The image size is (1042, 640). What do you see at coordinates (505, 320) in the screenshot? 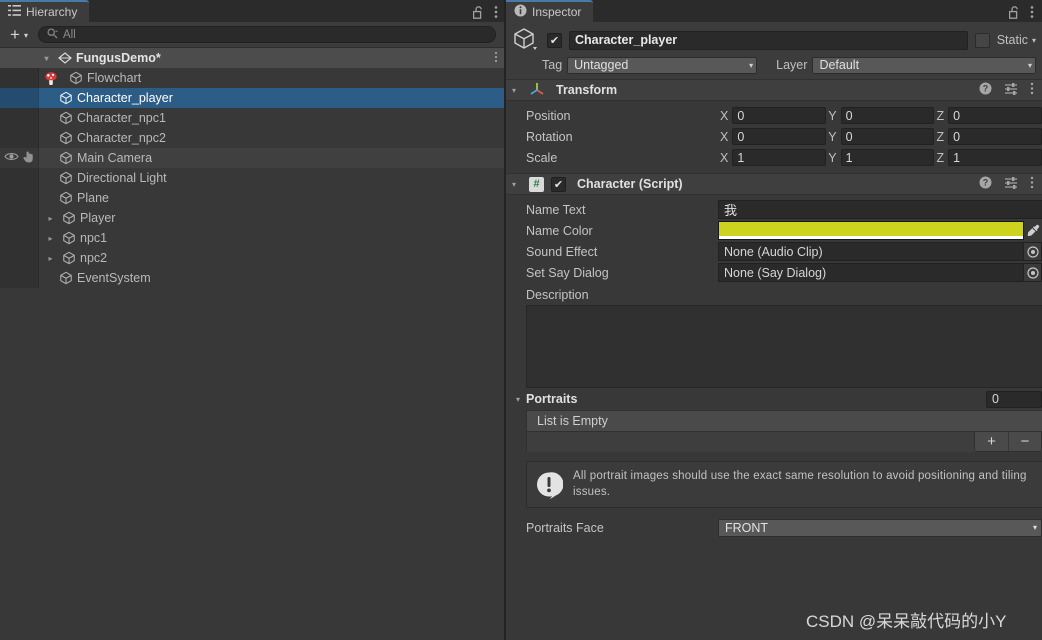
I see `panel-splitter` at bounding box center [505, 320].